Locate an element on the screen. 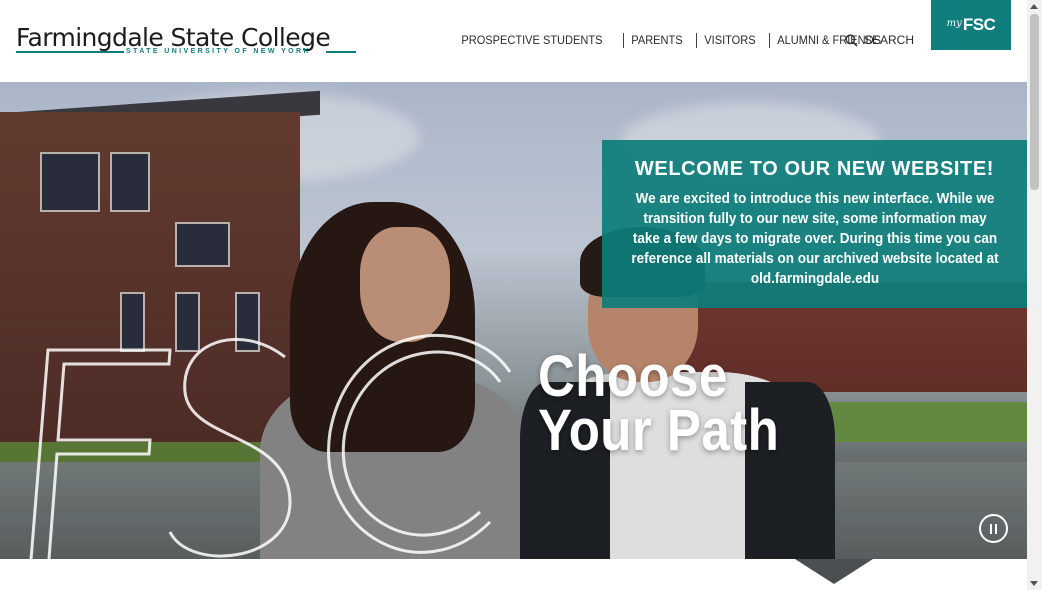  section-notch is located at coordinates (834, 571).